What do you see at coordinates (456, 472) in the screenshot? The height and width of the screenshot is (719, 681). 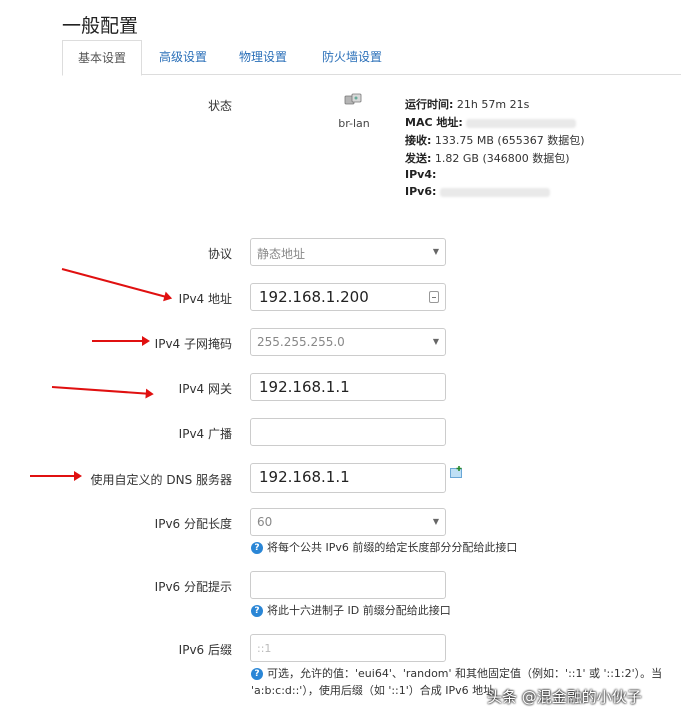 I see `add-entry-icon` at bounding box center [456, 472].